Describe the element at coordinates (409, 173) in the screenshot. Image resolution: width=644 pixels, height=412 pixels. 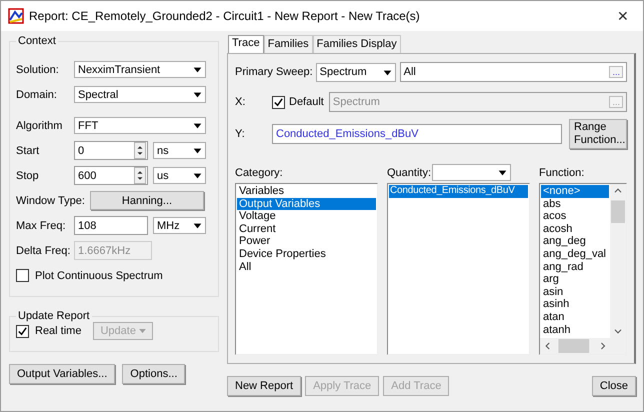
I see `list-label: Quantity:` at that location.